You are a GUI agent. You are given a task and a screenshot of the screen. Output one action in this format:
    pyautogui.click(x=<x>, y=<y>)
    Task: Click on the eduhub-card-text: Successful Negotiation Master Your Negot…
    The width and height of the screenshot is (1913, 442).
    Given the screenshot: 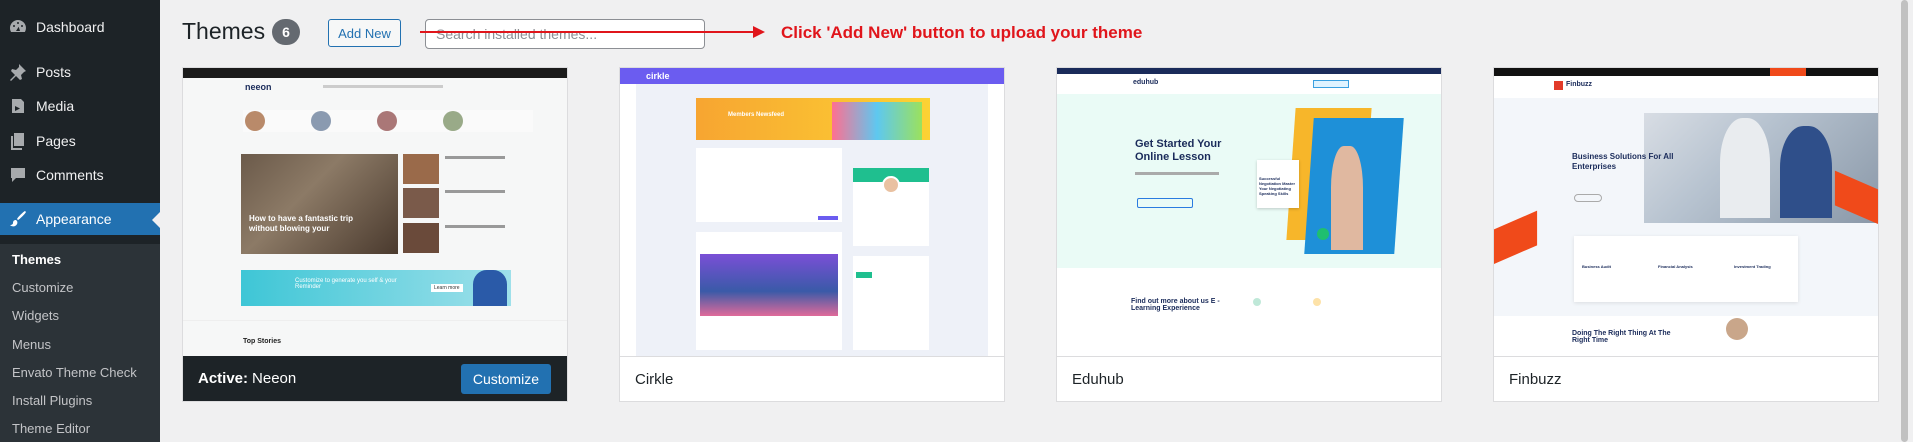 What is the action you would take?
    pyautogui.click(x=1277, y=186)
    